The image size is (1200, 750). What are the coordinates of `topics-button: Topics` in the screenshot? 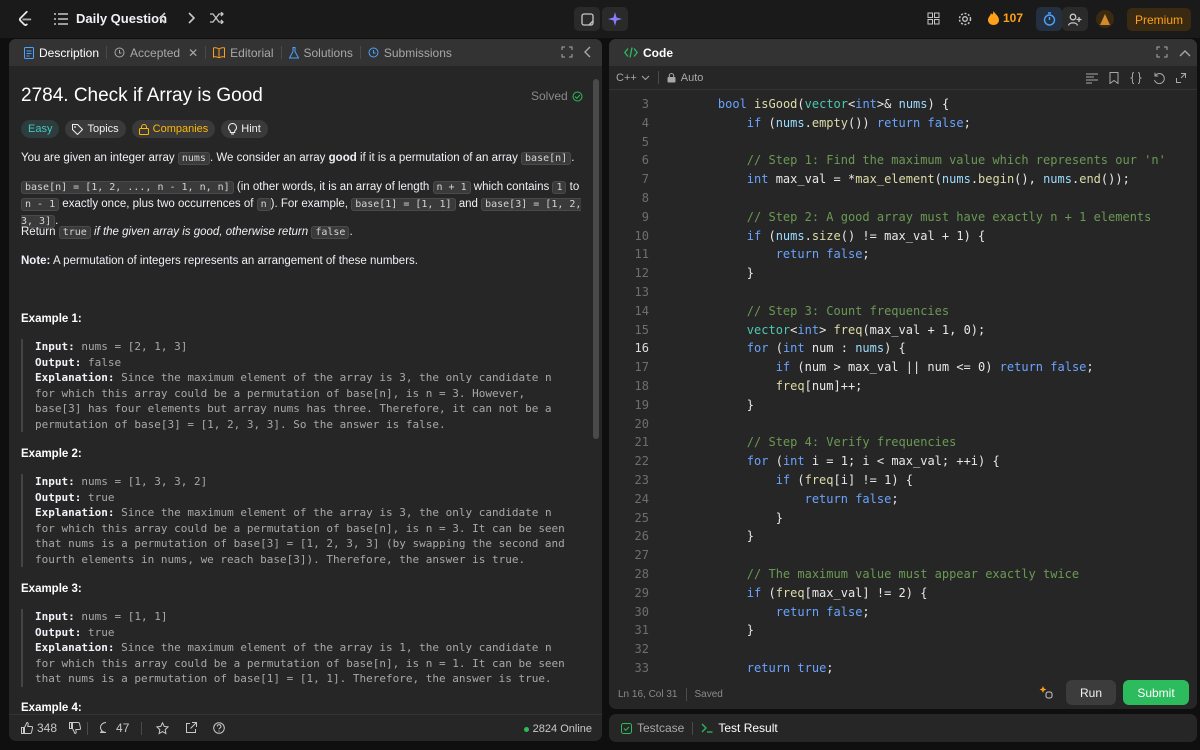 It's located at (95, 129).